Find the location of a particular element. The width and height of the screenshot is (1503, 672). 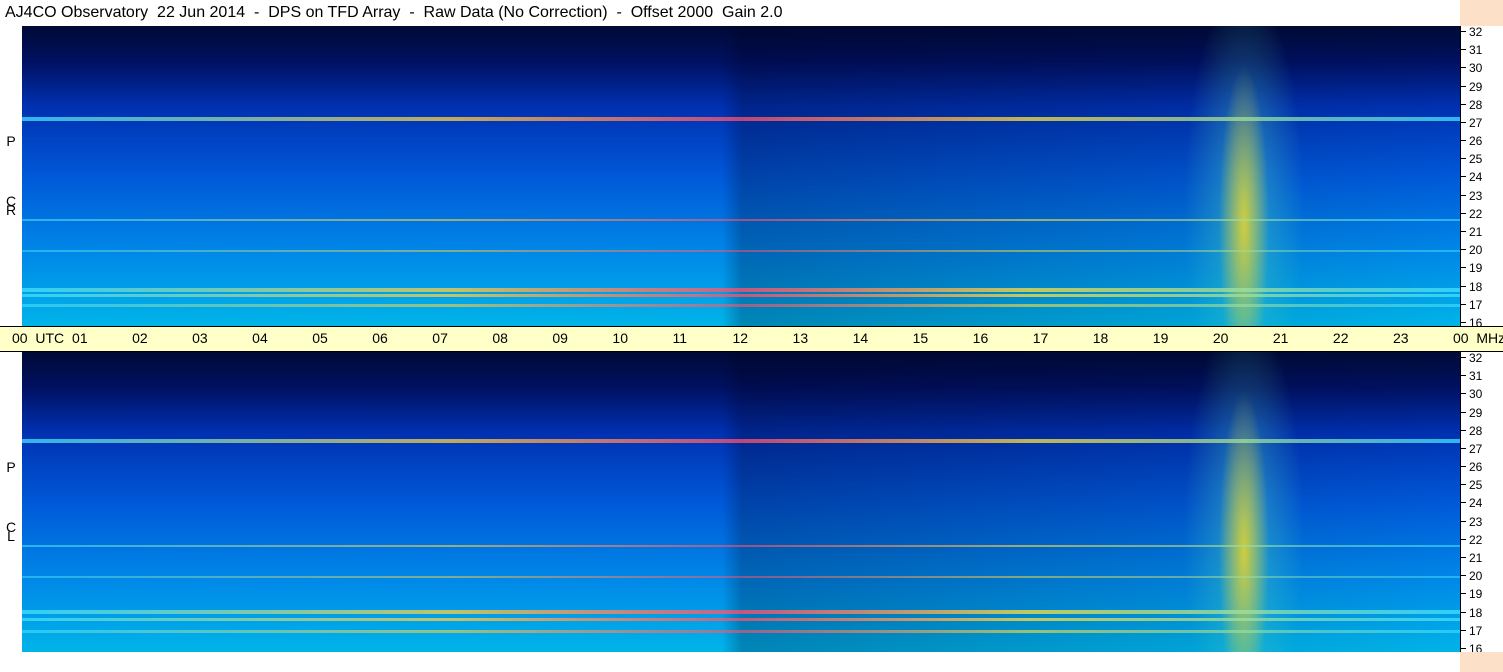

frequency-axis-top: 32 31 30 29 28 27 26 25 24 23 22 21 20 19 18 17 16 is located at coordinates (1481, 177).